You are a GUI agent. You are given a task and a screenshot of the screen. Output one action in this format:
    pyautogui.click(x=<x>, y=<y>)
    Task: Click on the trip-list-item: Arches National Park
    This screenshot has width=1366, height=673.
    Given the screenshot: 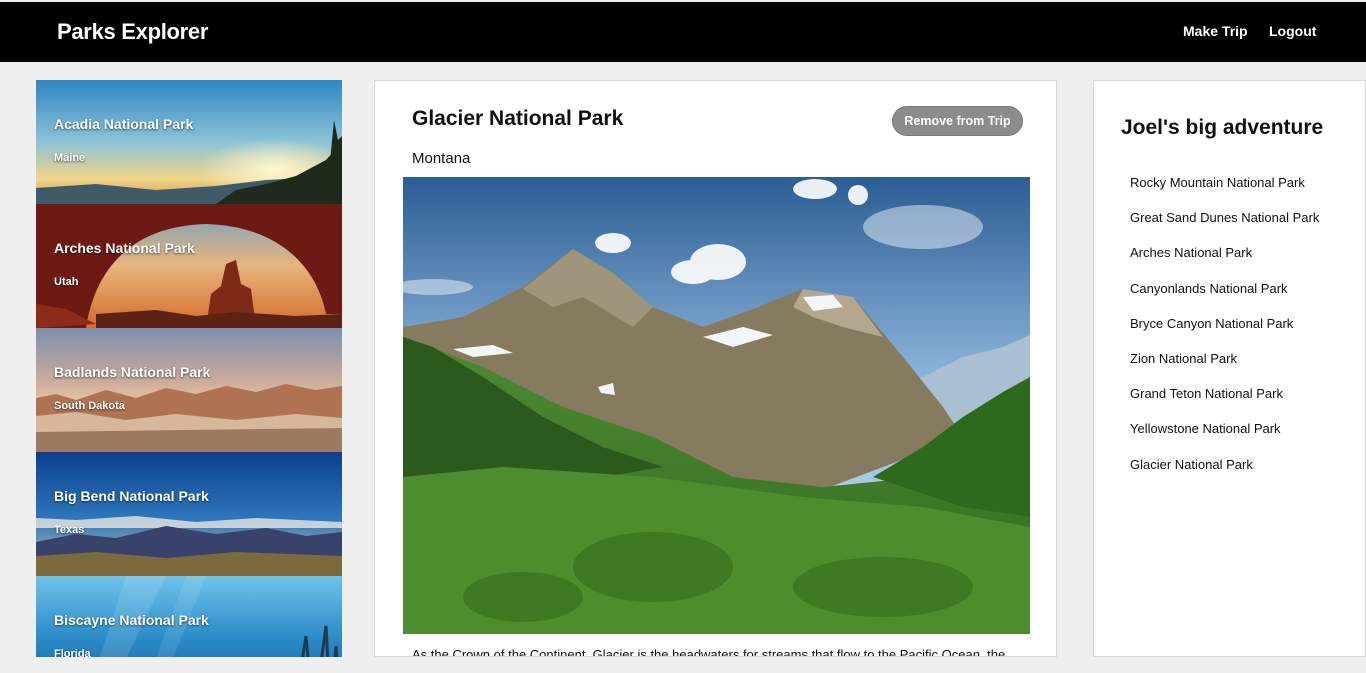 What is the action you would take?
    pyautogui.click(x=1224, y=262)
    